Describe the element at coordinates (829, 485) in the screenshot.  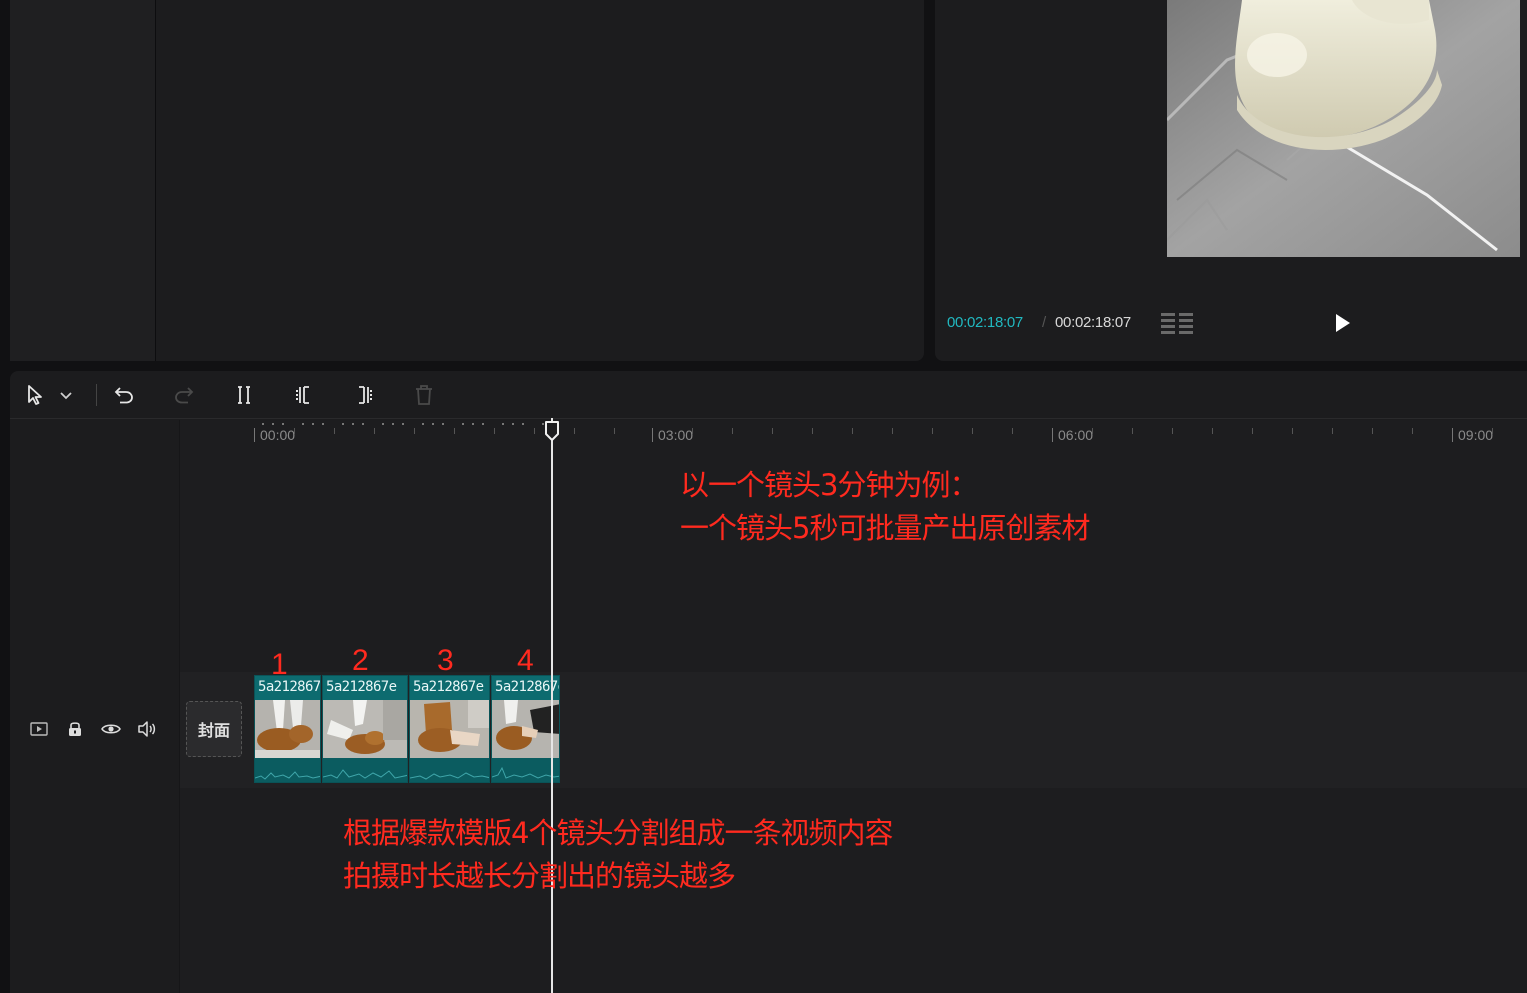
I see `annotation-top-line-1: 以一个镜头3分钟为例：` at that location.